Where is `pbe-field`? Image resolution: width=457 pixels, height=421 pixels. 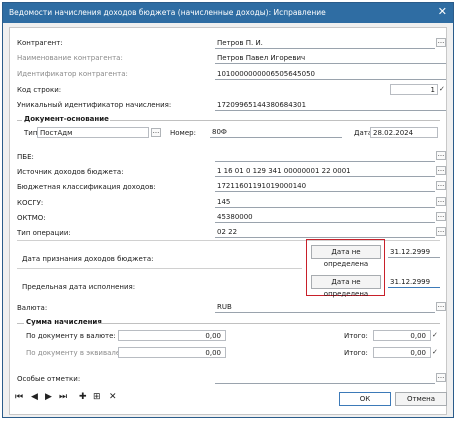 pbe-field is located at coordinates (325, 156).